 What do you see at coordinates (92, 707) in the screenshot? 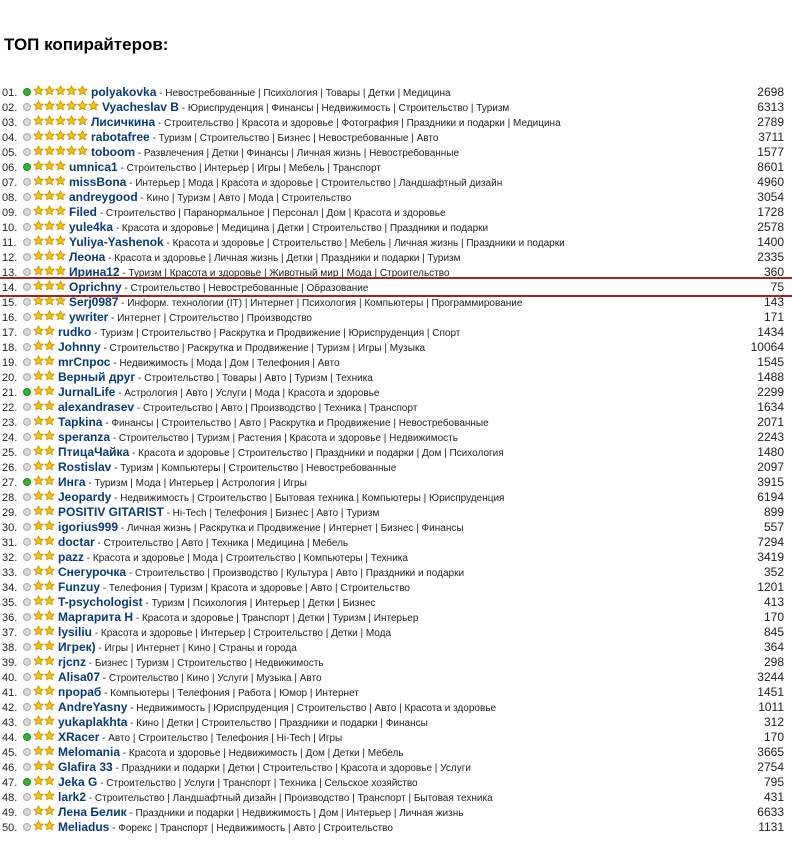
I see `copywriter-name-link: AndreYasny` at bounding box center [92, 707].